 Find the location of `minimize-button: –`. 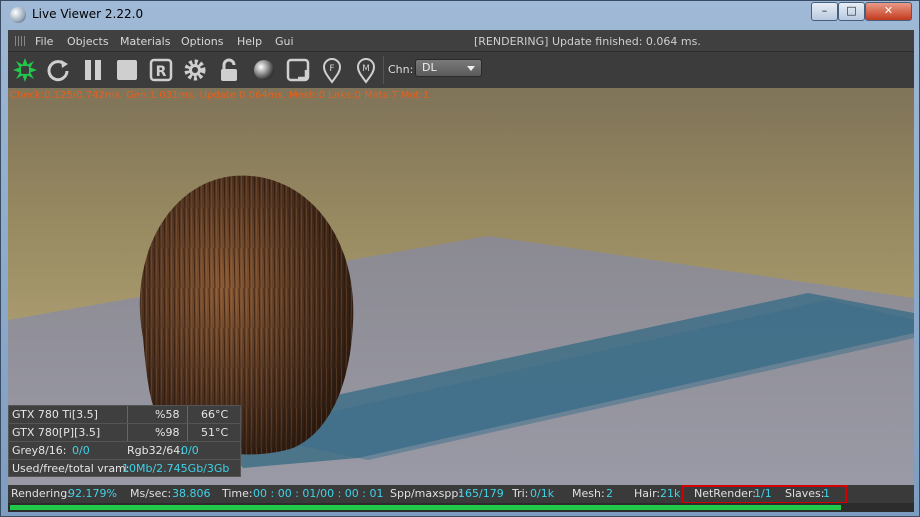

minimize-button: – is located at coordinates (824, 11).